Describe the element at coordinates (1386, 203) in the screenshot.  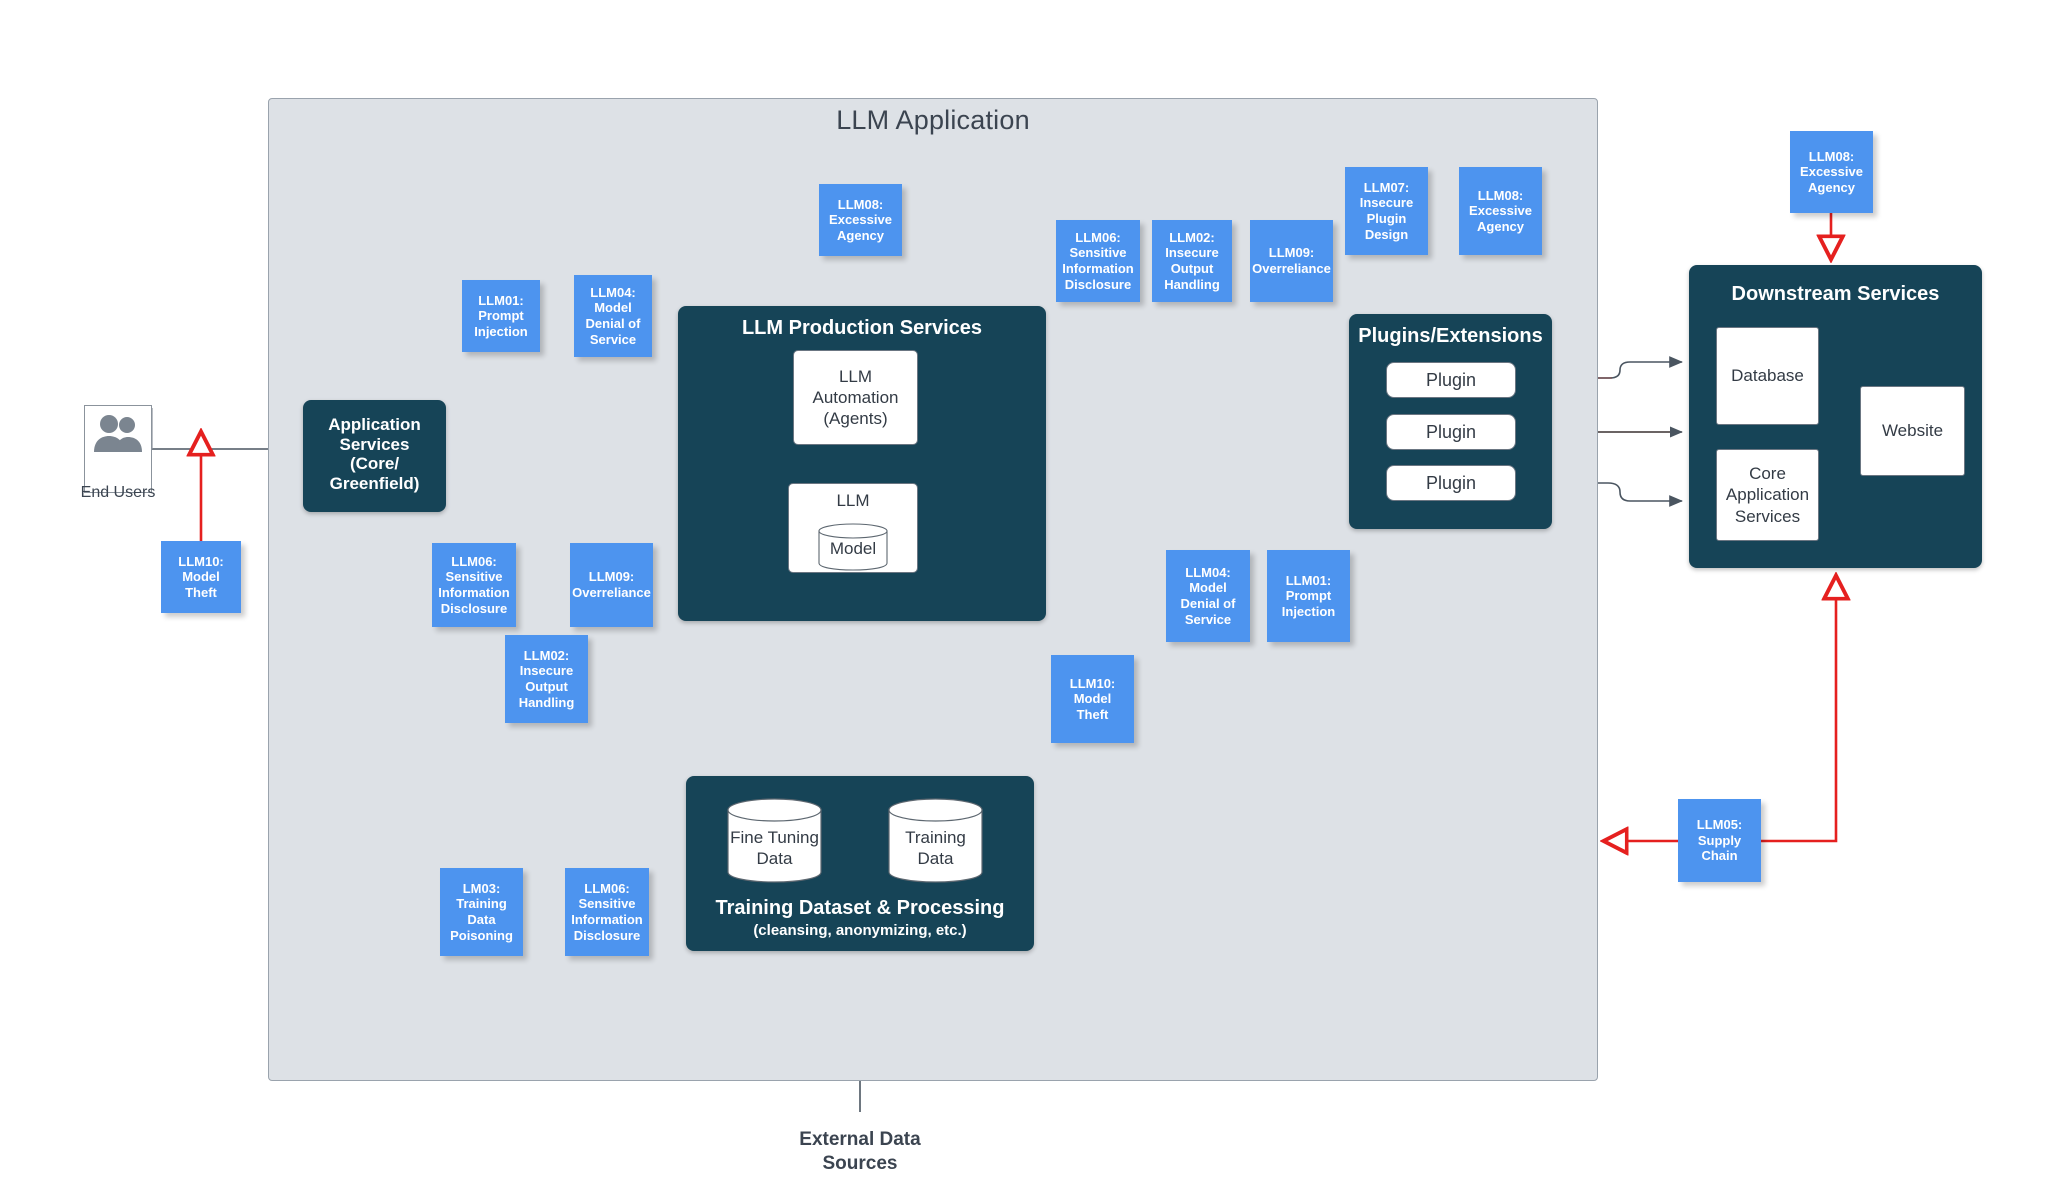
I see `threat-6-l1: Insecure` at that location.